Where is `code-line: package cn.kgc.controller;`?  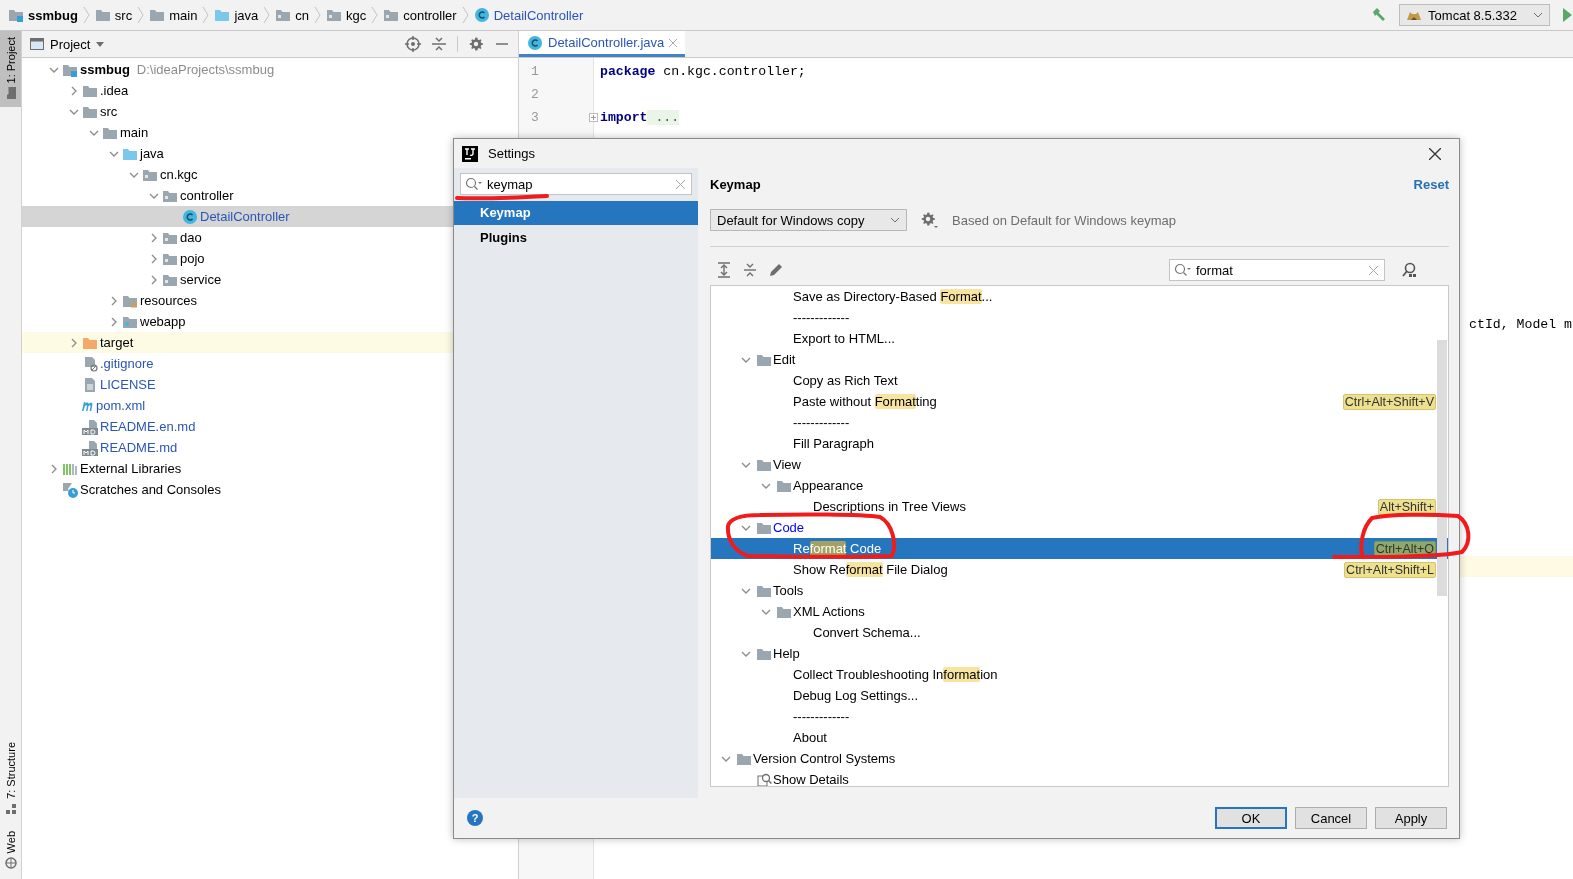
code-line: package cn.kgc.controller; is located at coordinates (703, 71).